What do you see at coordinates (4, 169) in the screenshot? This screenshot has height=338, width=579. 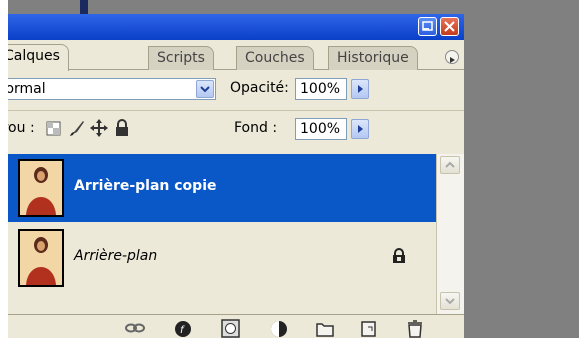 I see `background-left` at bounding box center [4, 169].